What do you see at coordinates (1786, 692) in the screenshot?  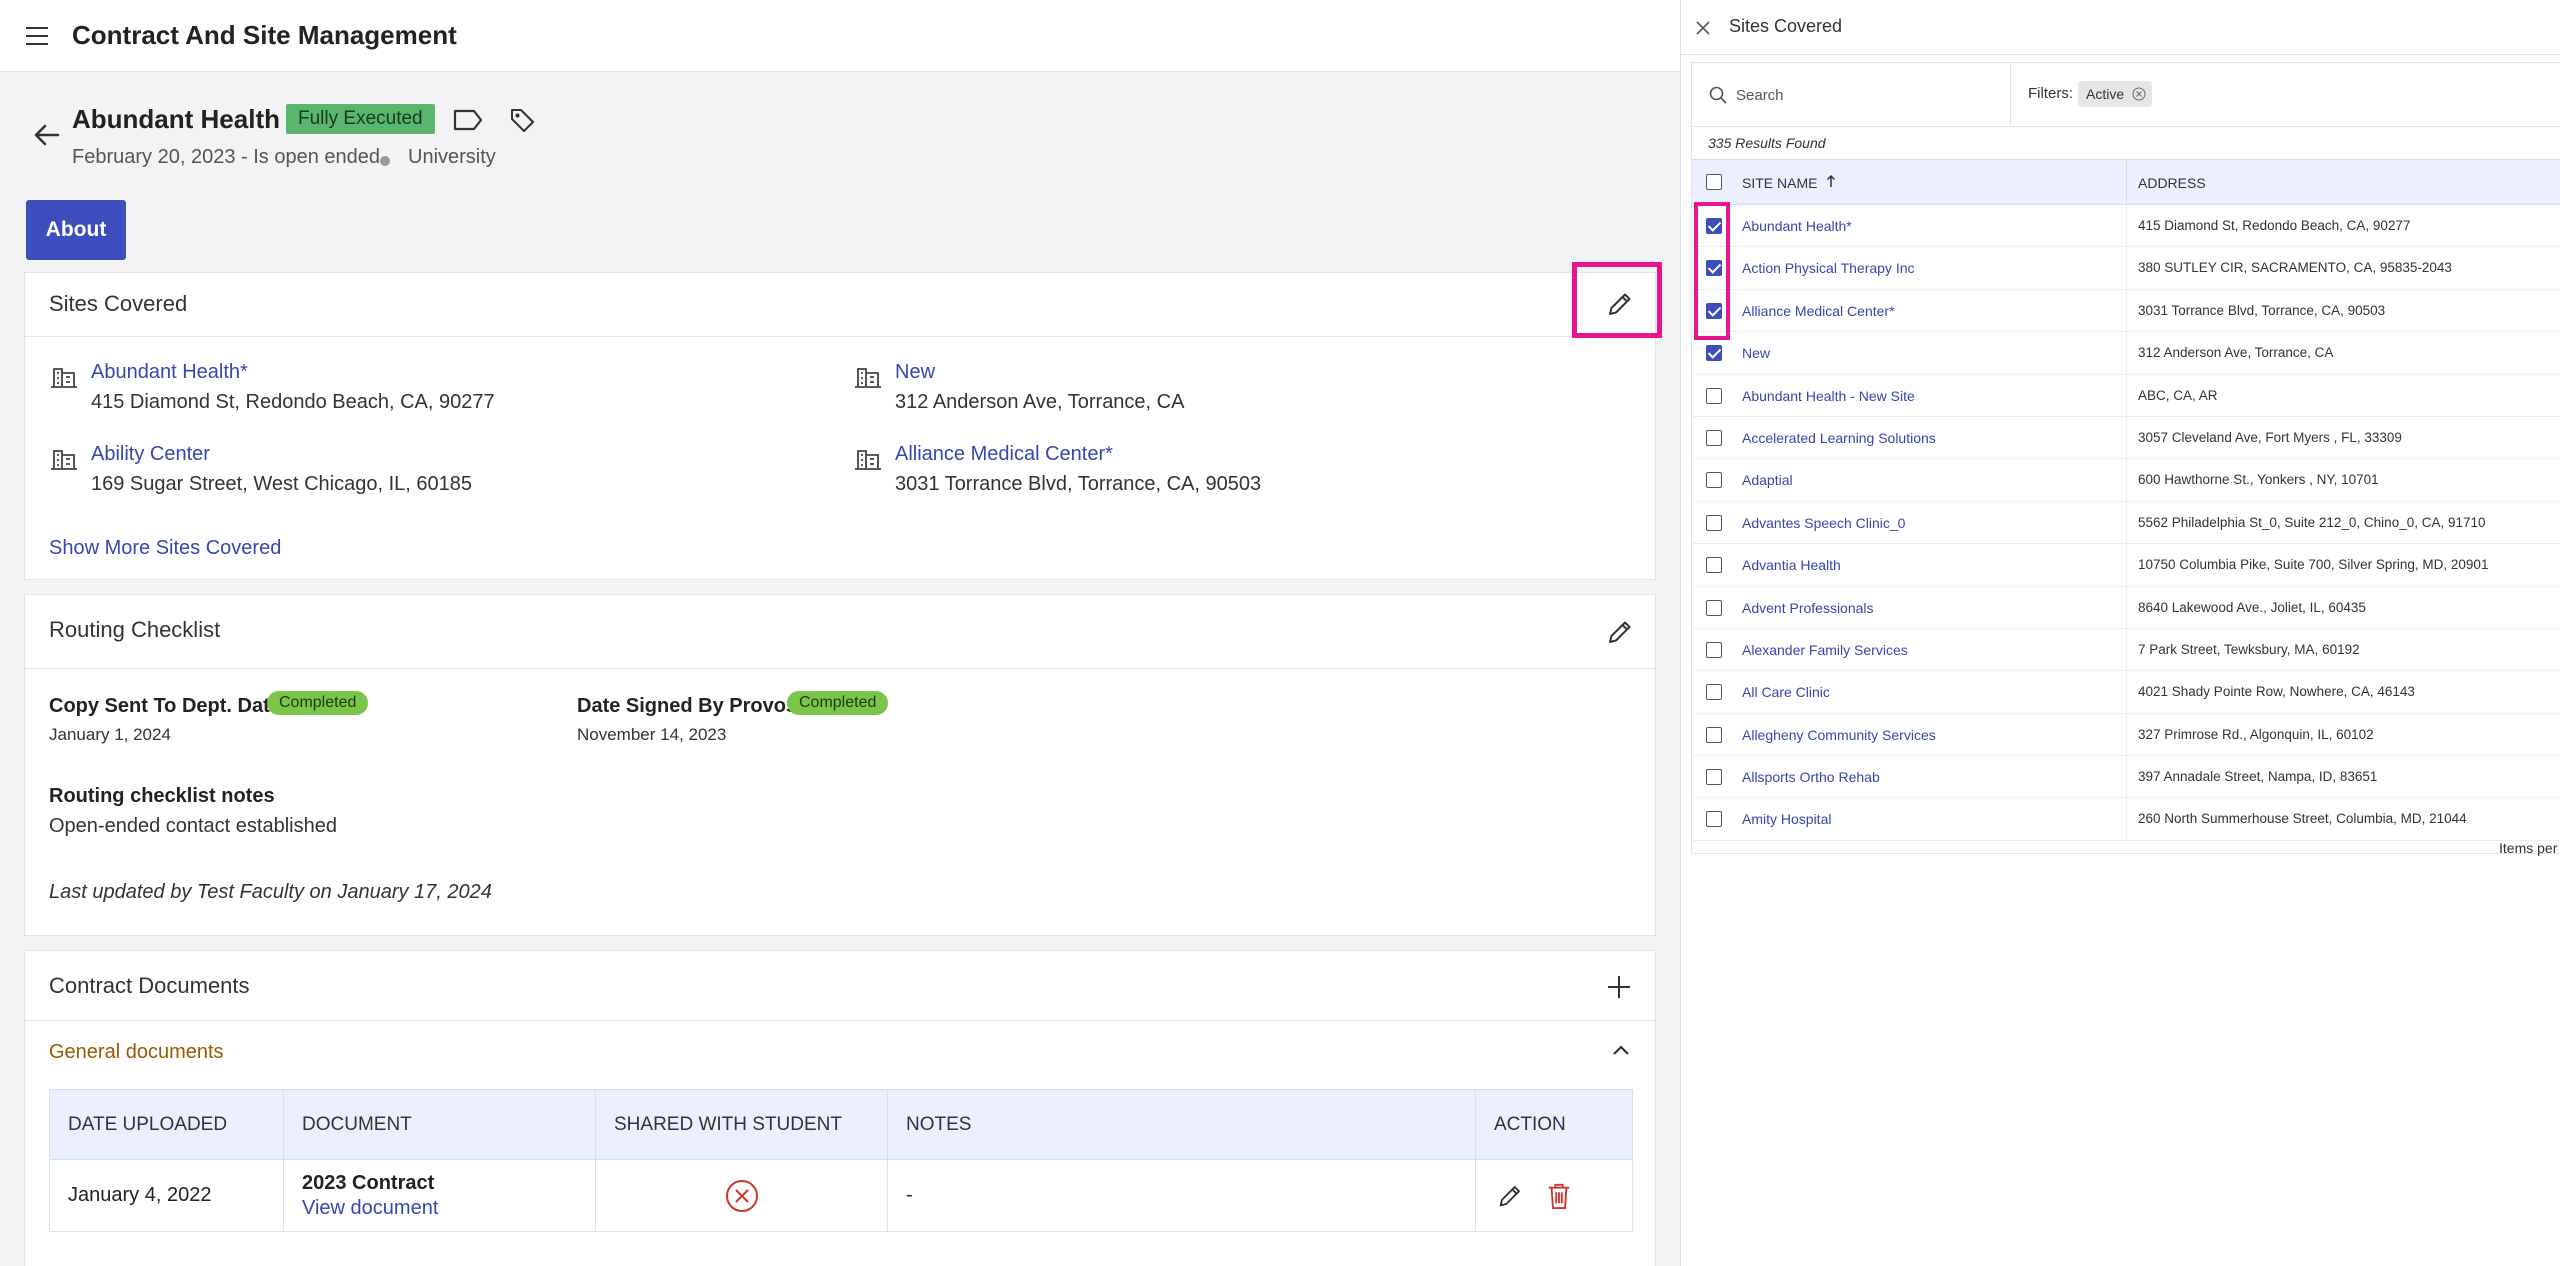 I see `site-name-link: All Care Clinic` at bounding box center [1786, 692].